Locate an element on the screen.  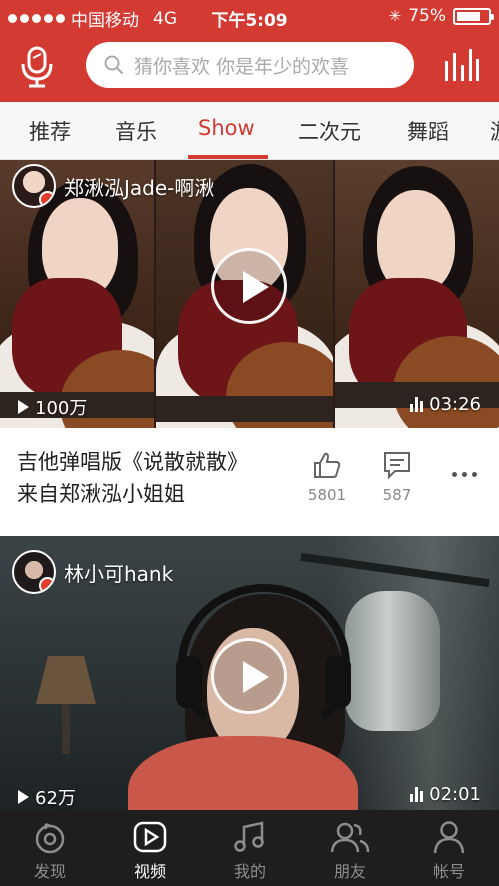
video-duration: 03:26 is located at coordinates (445, 404).